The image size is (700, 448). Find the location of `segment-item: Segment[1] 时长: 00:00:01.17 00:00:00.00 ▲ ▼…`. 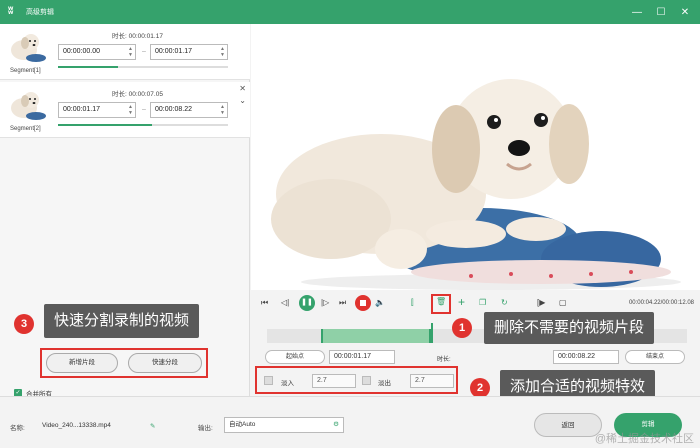

segment-item: Segment[1] 时长: 00:00:01.17 00:00:00.00 ▲ ▼… is located at coordinates (125, 52).